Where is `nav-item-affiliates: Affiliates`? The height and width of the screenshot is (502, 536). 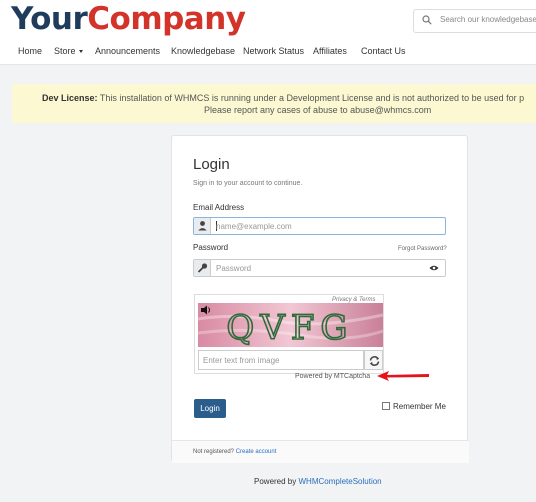
nav-item-affiliates: Affiliates is located at coordinates (330, 51).